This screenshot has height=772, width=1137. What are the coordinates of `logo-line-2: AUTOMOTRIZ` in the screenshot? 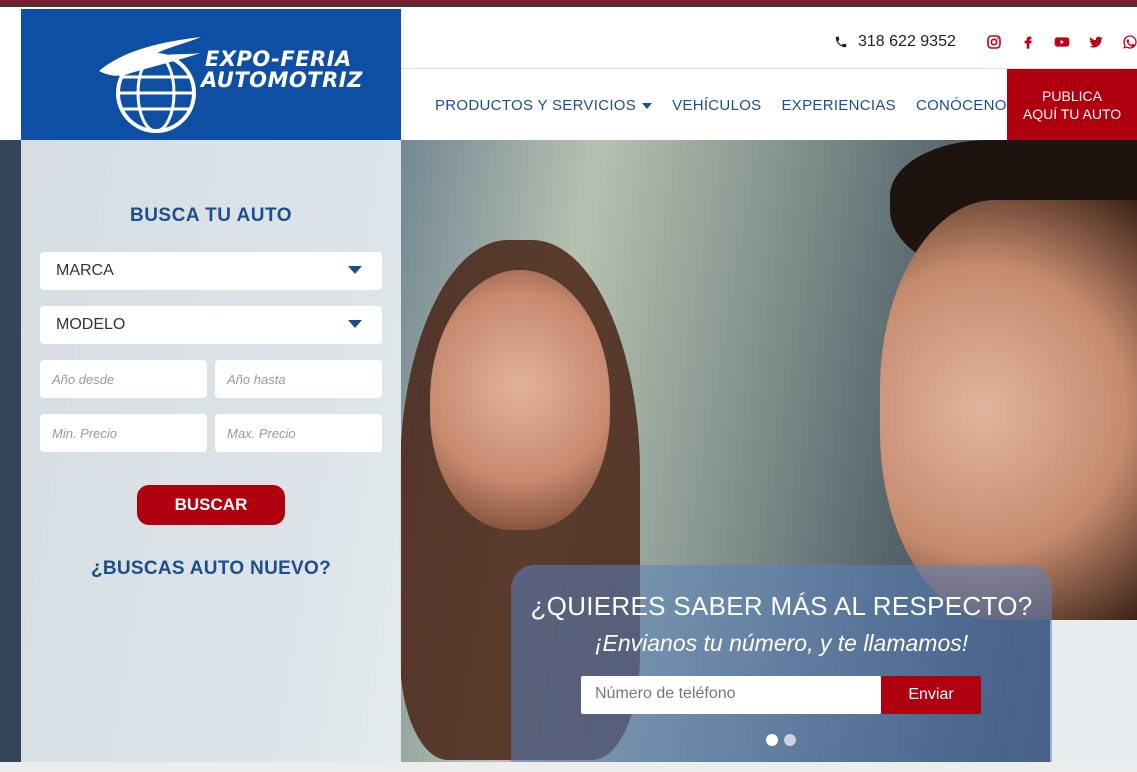 It's located at (282, 80).